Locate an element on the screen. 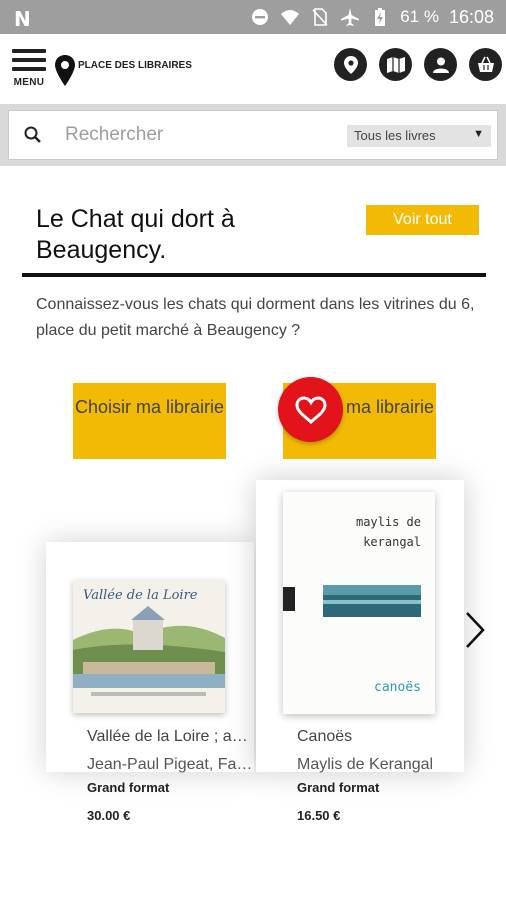  book-1-price: 30.00 € is located at coordinates (109, 815).